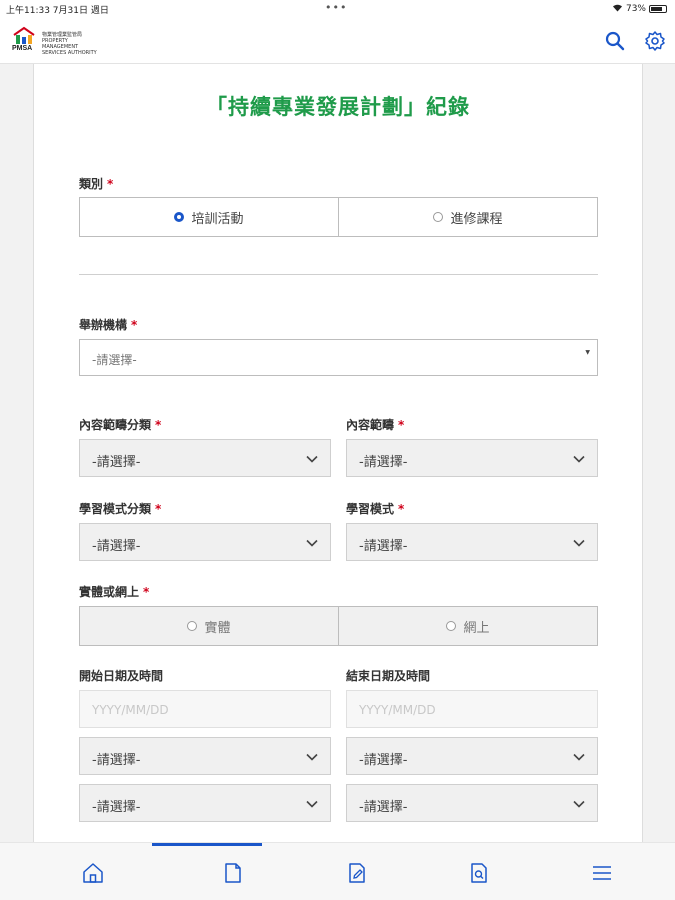 This screenshot has width=675, height=900. What do you see at coordinates (205, 756) in the screenshot?
I see `start-hour-select: -請選擇-` at bounding box center [205, 756].